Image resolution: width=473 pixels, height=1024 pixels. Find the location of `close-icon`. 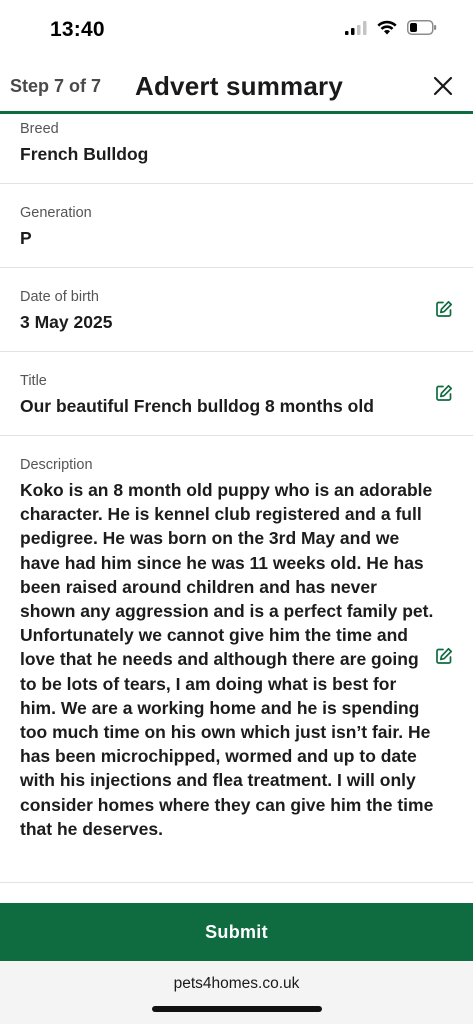

close-icon is located at coordinates (443, 86).